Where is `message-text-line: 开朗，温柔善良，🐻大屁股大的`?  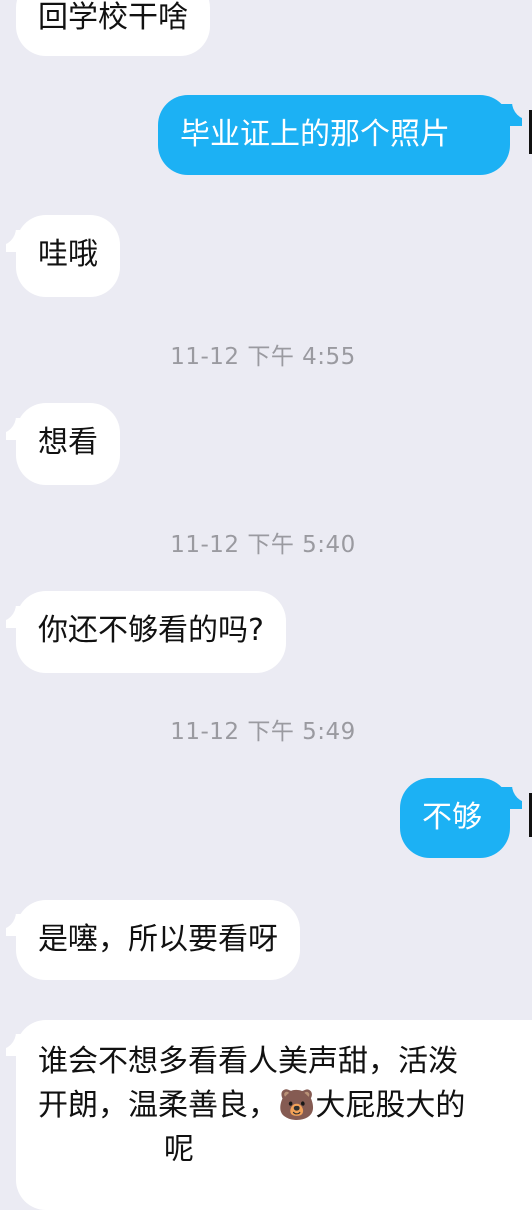
message-text-line: 开朗，温柔善良，🐻大屁股大的 is located at coordinates (285, 1106).